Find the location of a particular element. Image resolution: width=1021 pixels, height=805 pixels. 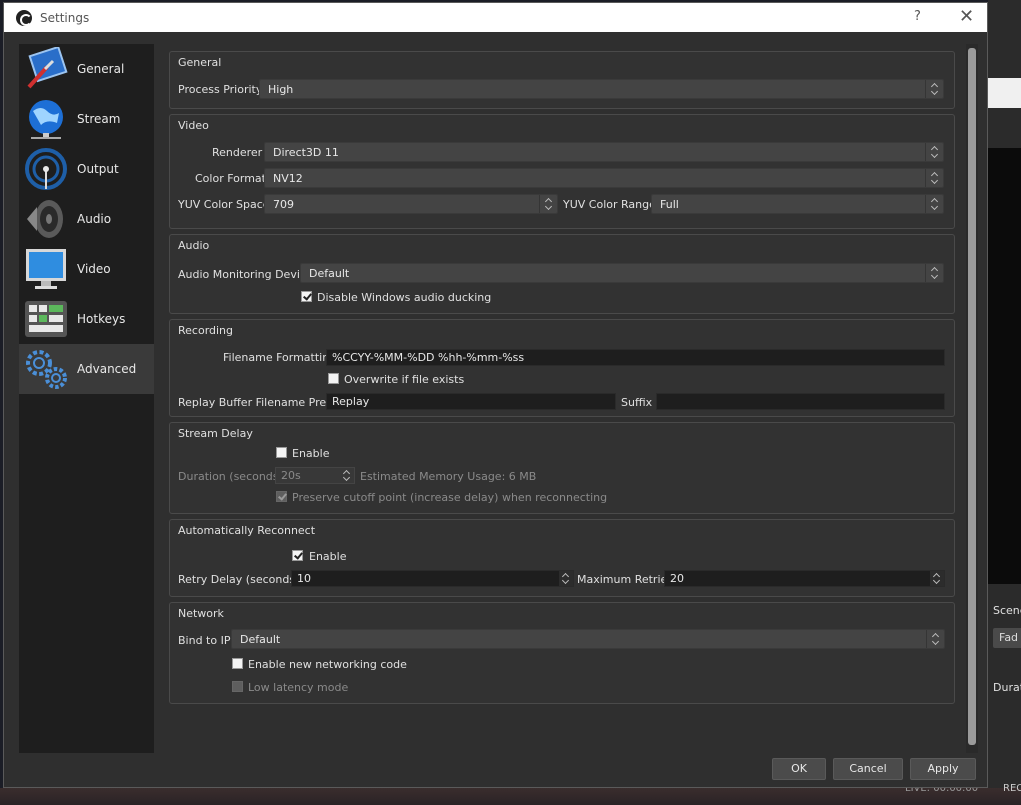

new-networking-checkbox is located at coordinates (237, 663).